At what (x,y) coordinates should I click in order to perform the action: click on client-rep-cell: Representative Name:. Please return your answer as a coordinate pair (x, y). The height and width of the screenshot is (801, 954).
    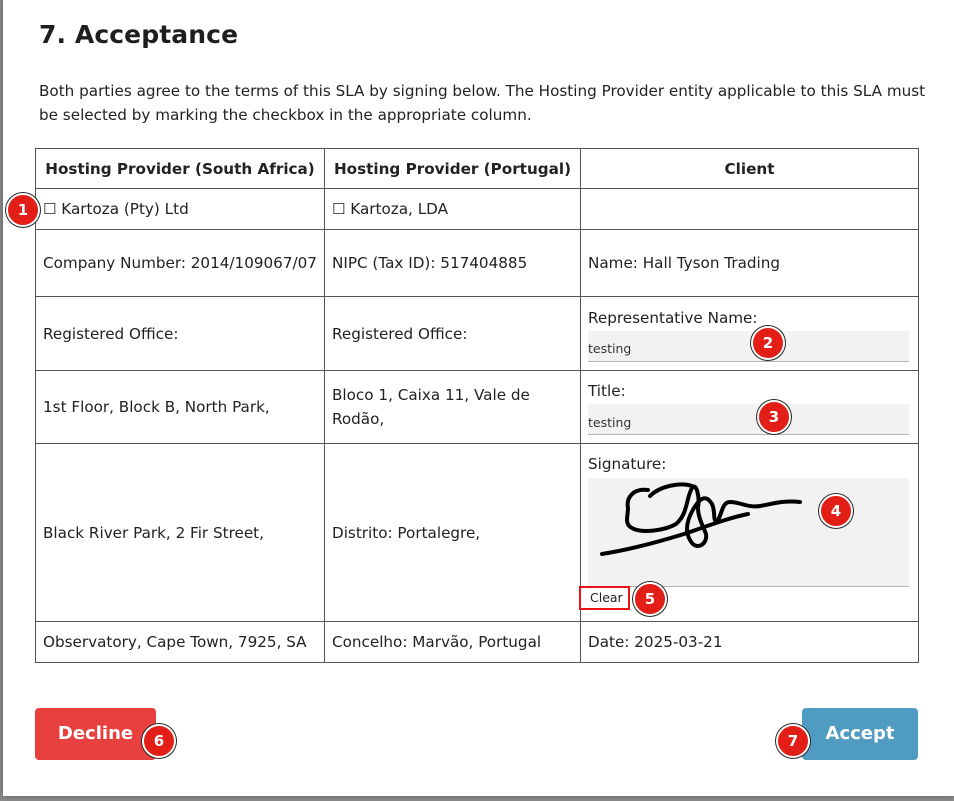
    Looking at the image, I should click on (749, 333).